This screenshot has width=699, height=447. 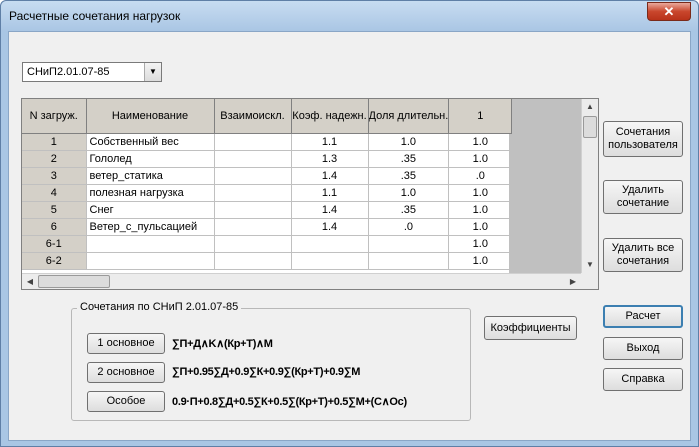 I want to click on cell-load-name: Снег, so click(x=150, y=210).